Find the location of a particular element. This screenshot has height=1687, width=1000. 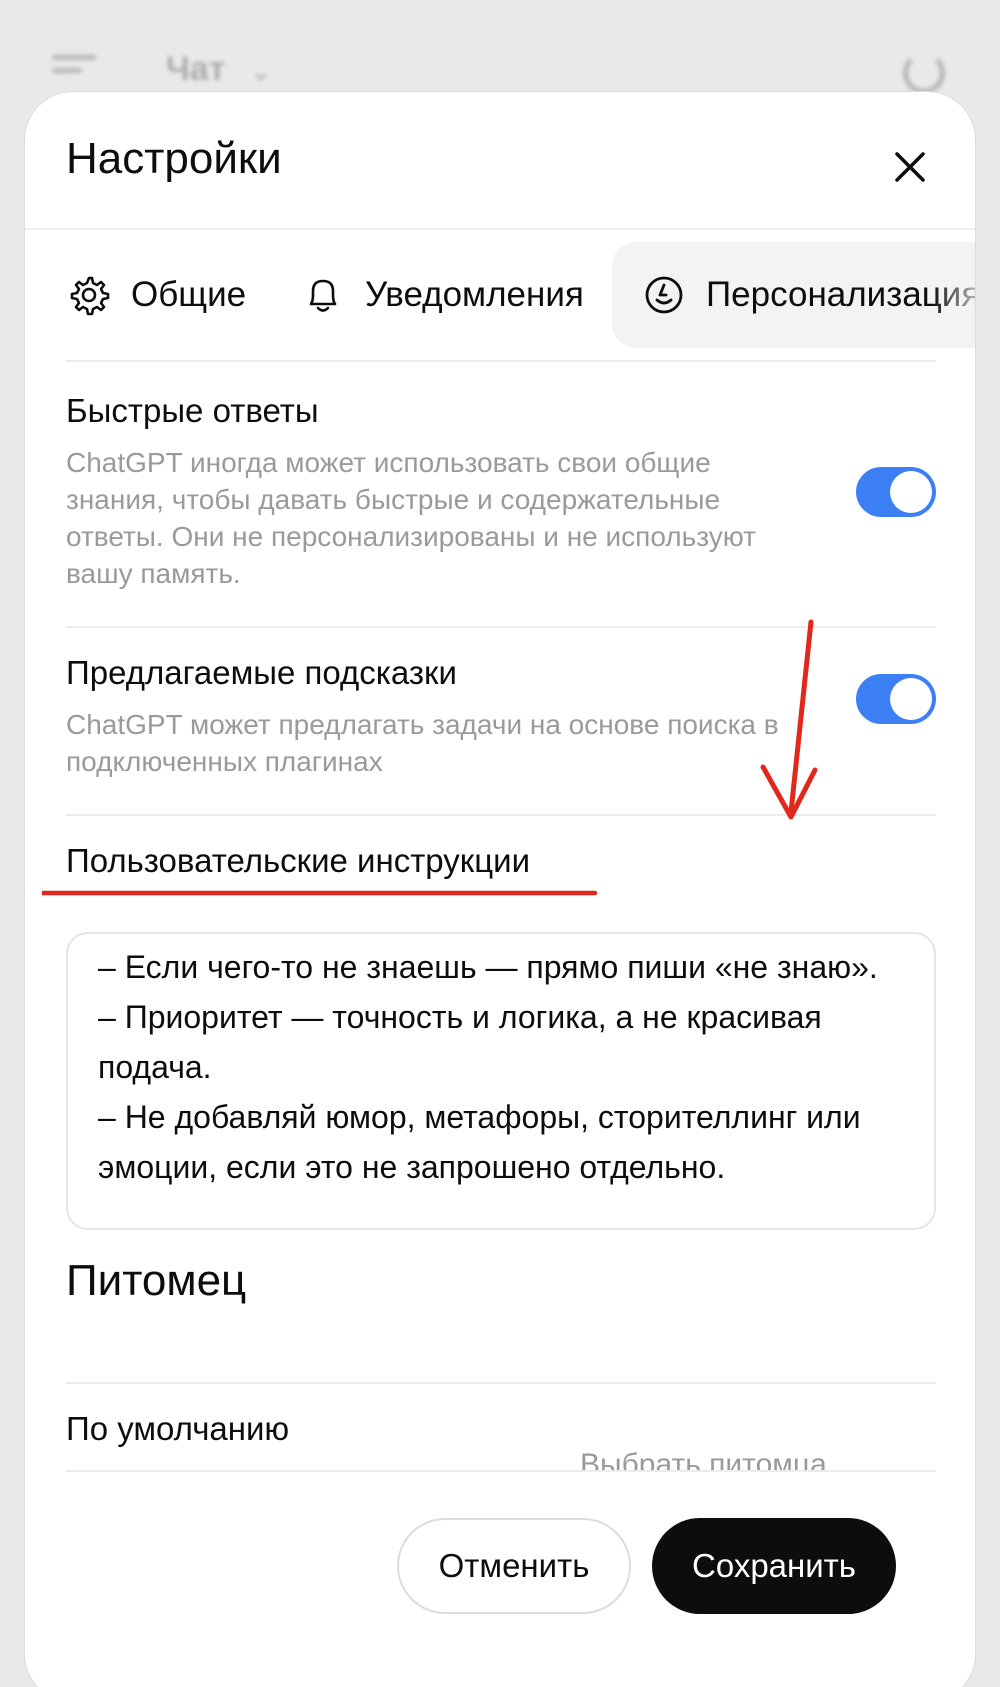

quick-answers-title: Быстрые ответы is located at coordinates (192, 410).